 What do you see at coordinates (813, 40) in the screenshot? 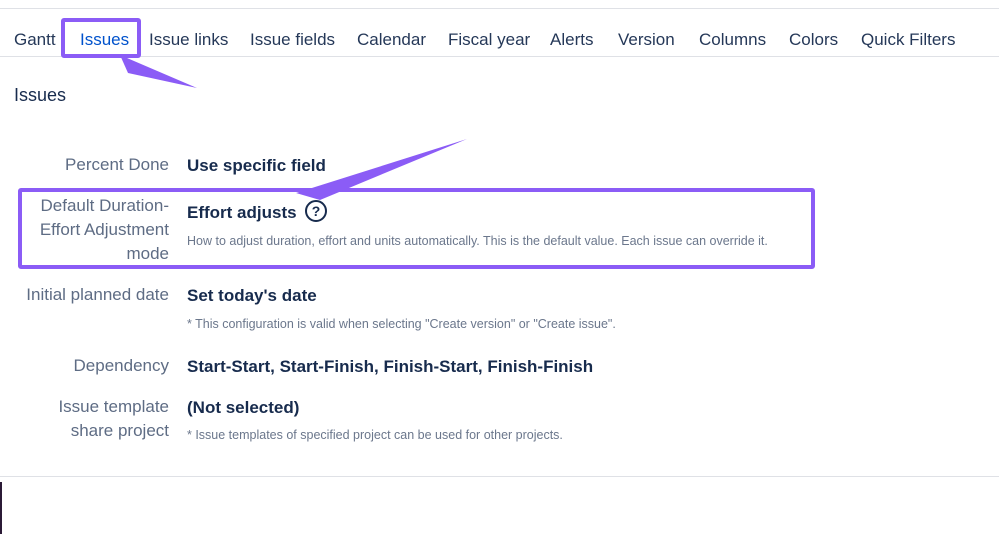
I see `tab-colors: Colors` at bounding box center [813, 40].